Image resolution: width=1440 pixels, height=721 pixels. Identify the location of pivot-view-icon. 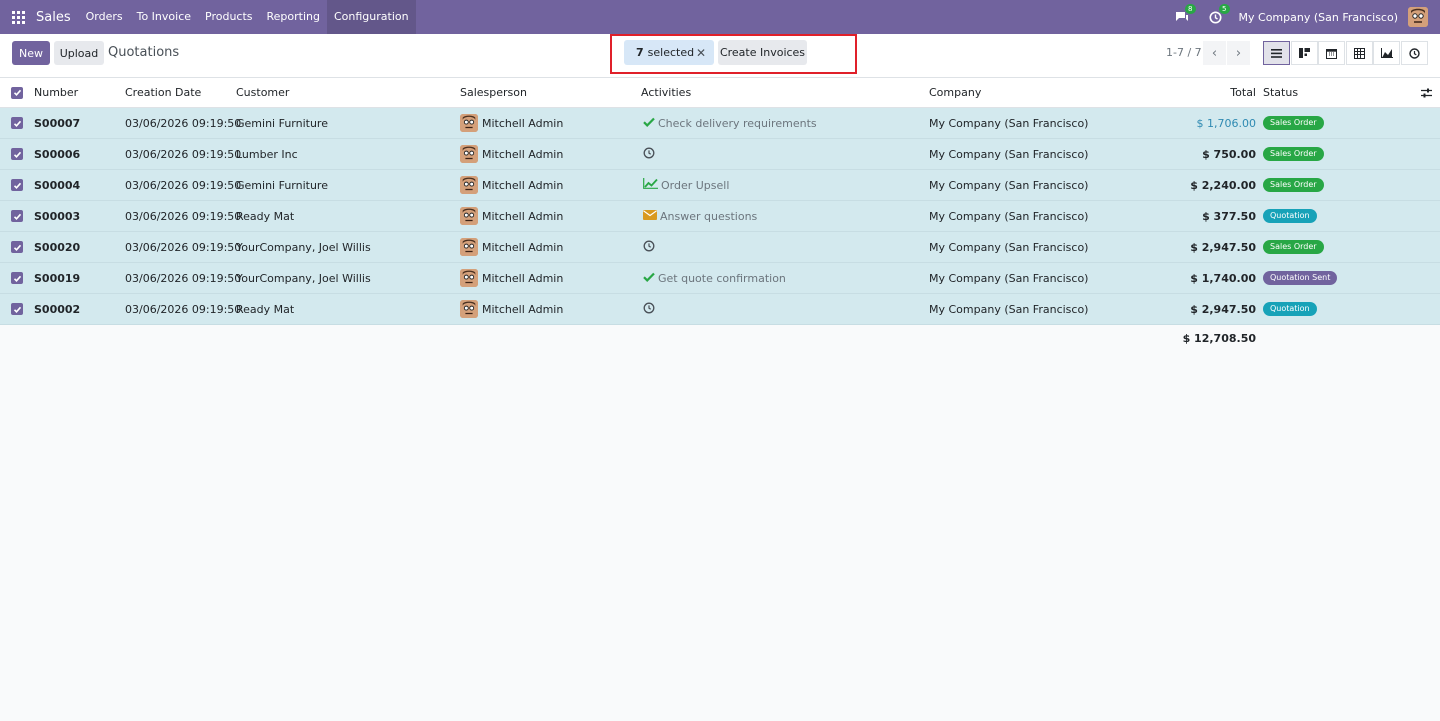
(1359, 53).